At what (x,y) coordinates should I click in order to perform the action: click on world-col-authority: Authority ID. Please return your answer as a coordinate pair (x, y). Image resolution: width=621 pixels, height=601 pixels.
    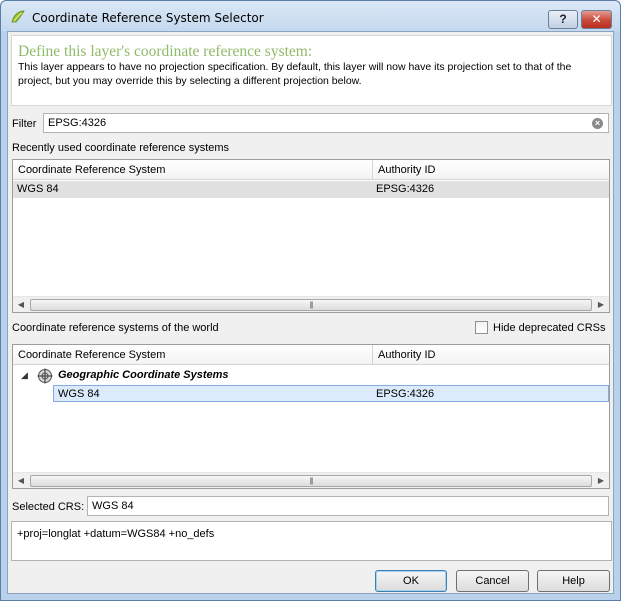
    Looking at the image, I should click on (490, 355).